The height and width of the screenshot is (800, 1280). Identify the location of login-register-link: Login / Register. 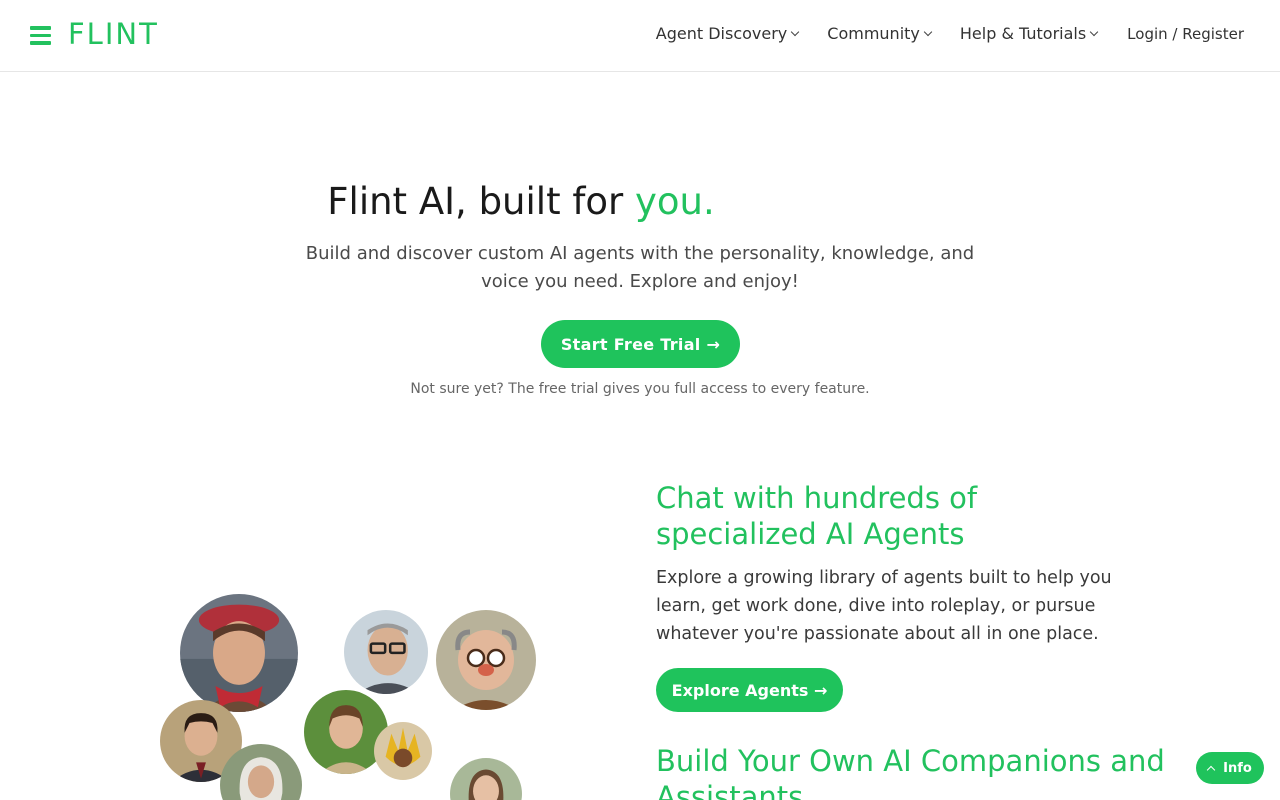
(1185, 34).